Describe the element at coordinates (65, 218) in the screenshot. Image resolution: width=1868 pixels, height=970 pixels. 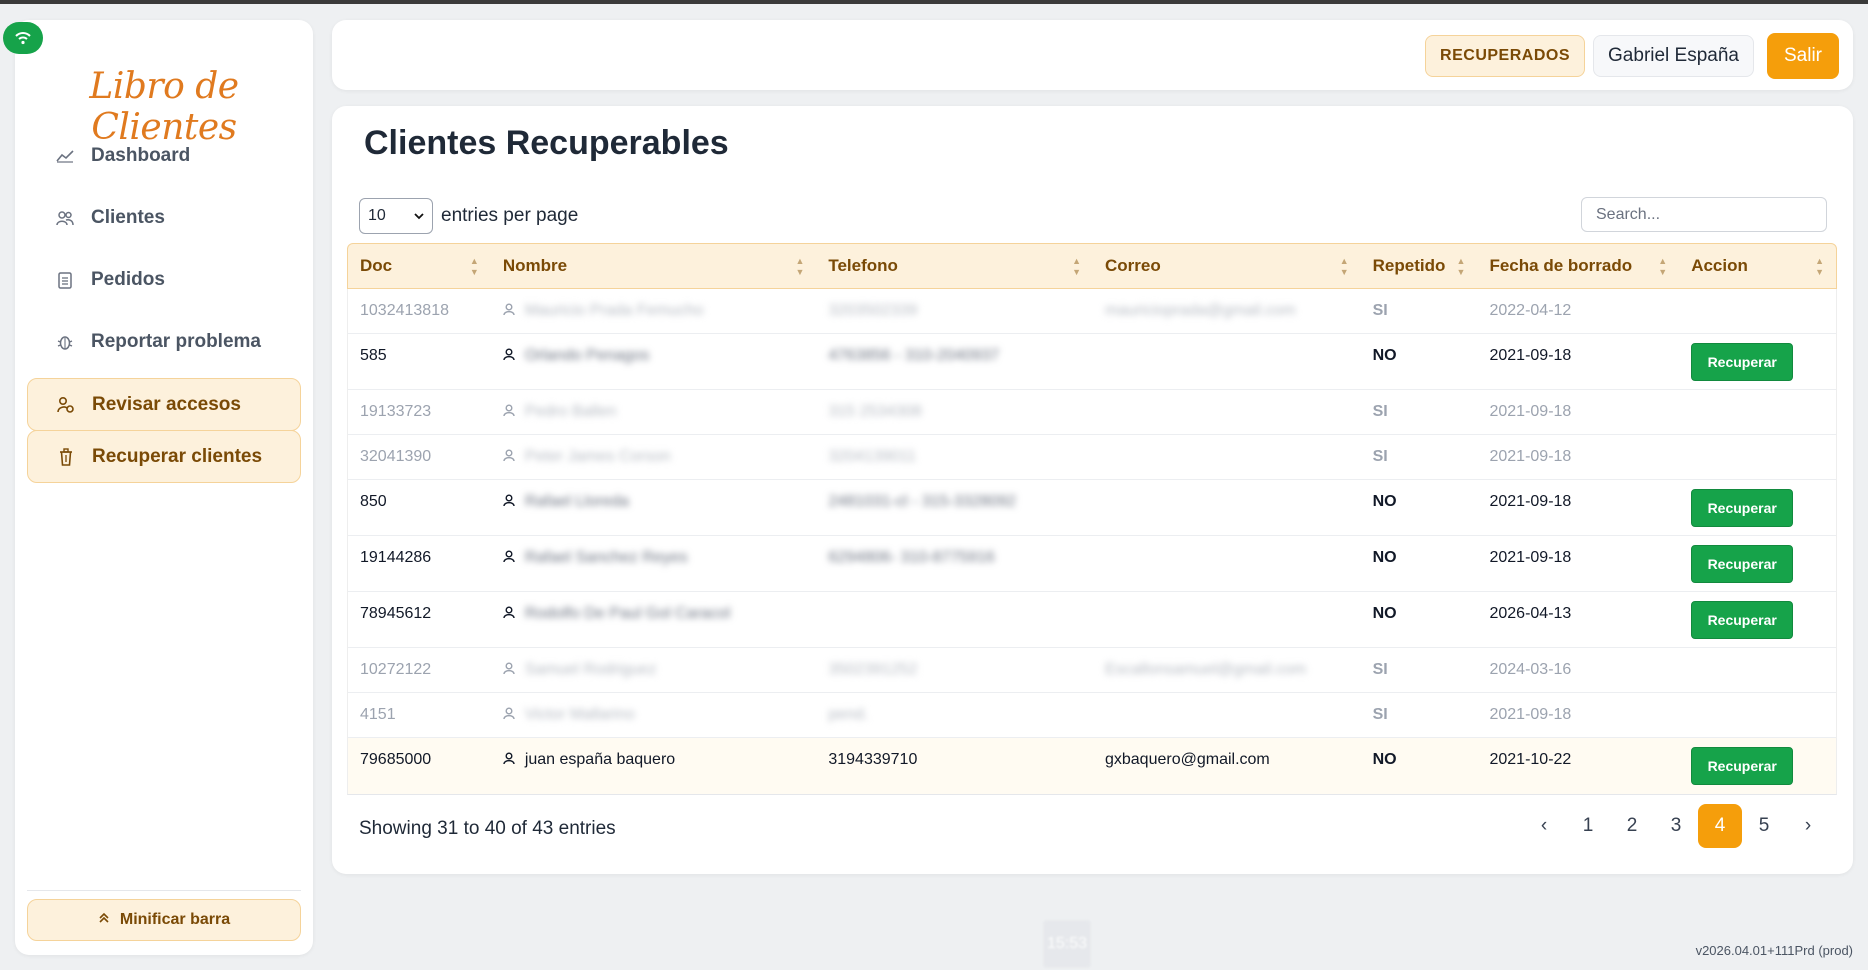
I see `users-icon` at that location.